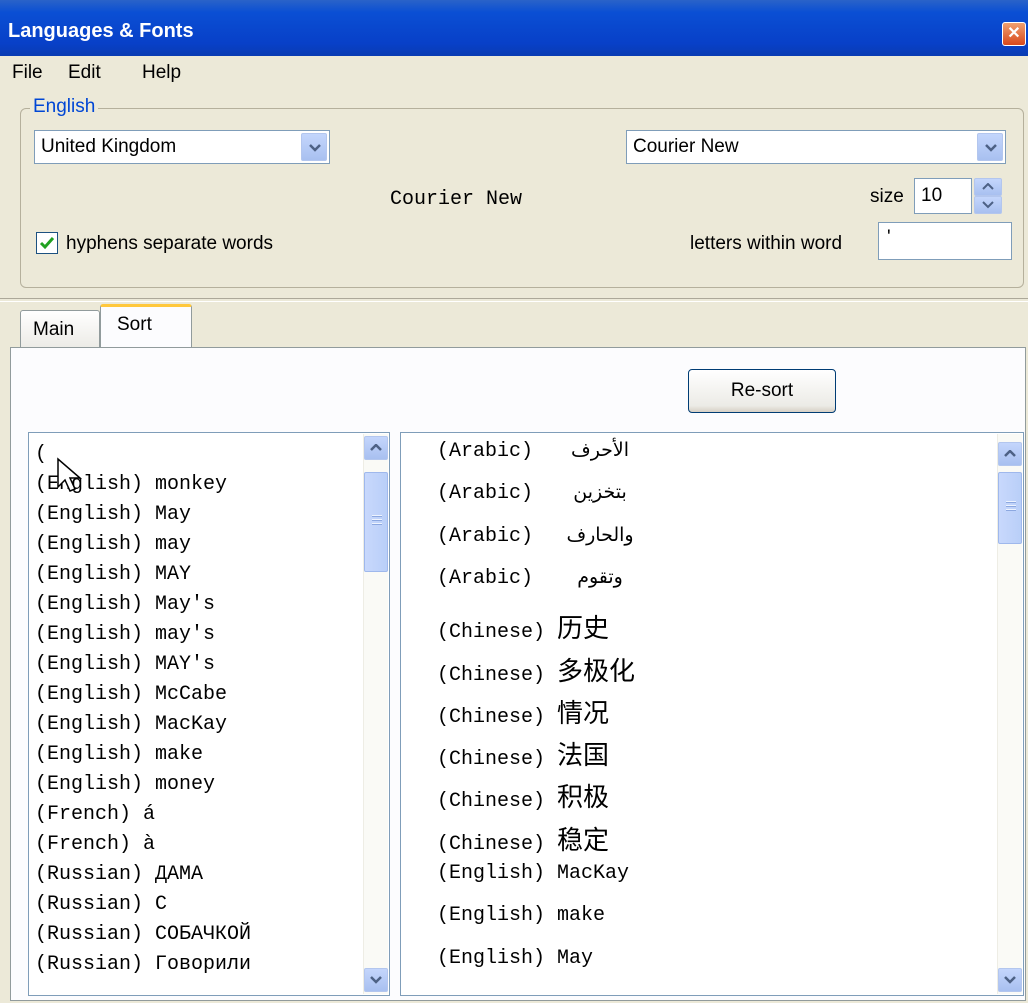  What do you see at coordinates (546, 493) in the screenshot?
I see `list-item: (Arabic) بتخزين` at bounding box center [546, 493].